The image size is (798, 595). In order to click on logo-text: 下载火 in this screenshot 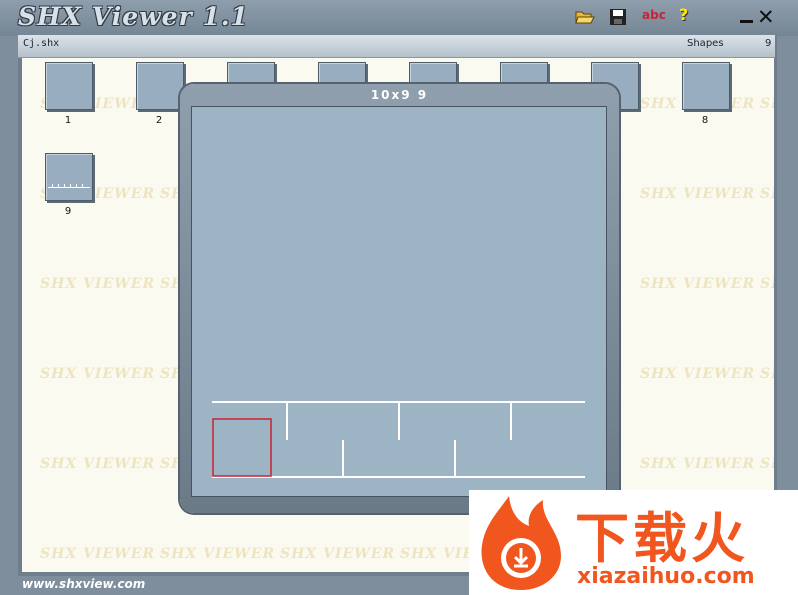, I will do `click(662, 538)`.